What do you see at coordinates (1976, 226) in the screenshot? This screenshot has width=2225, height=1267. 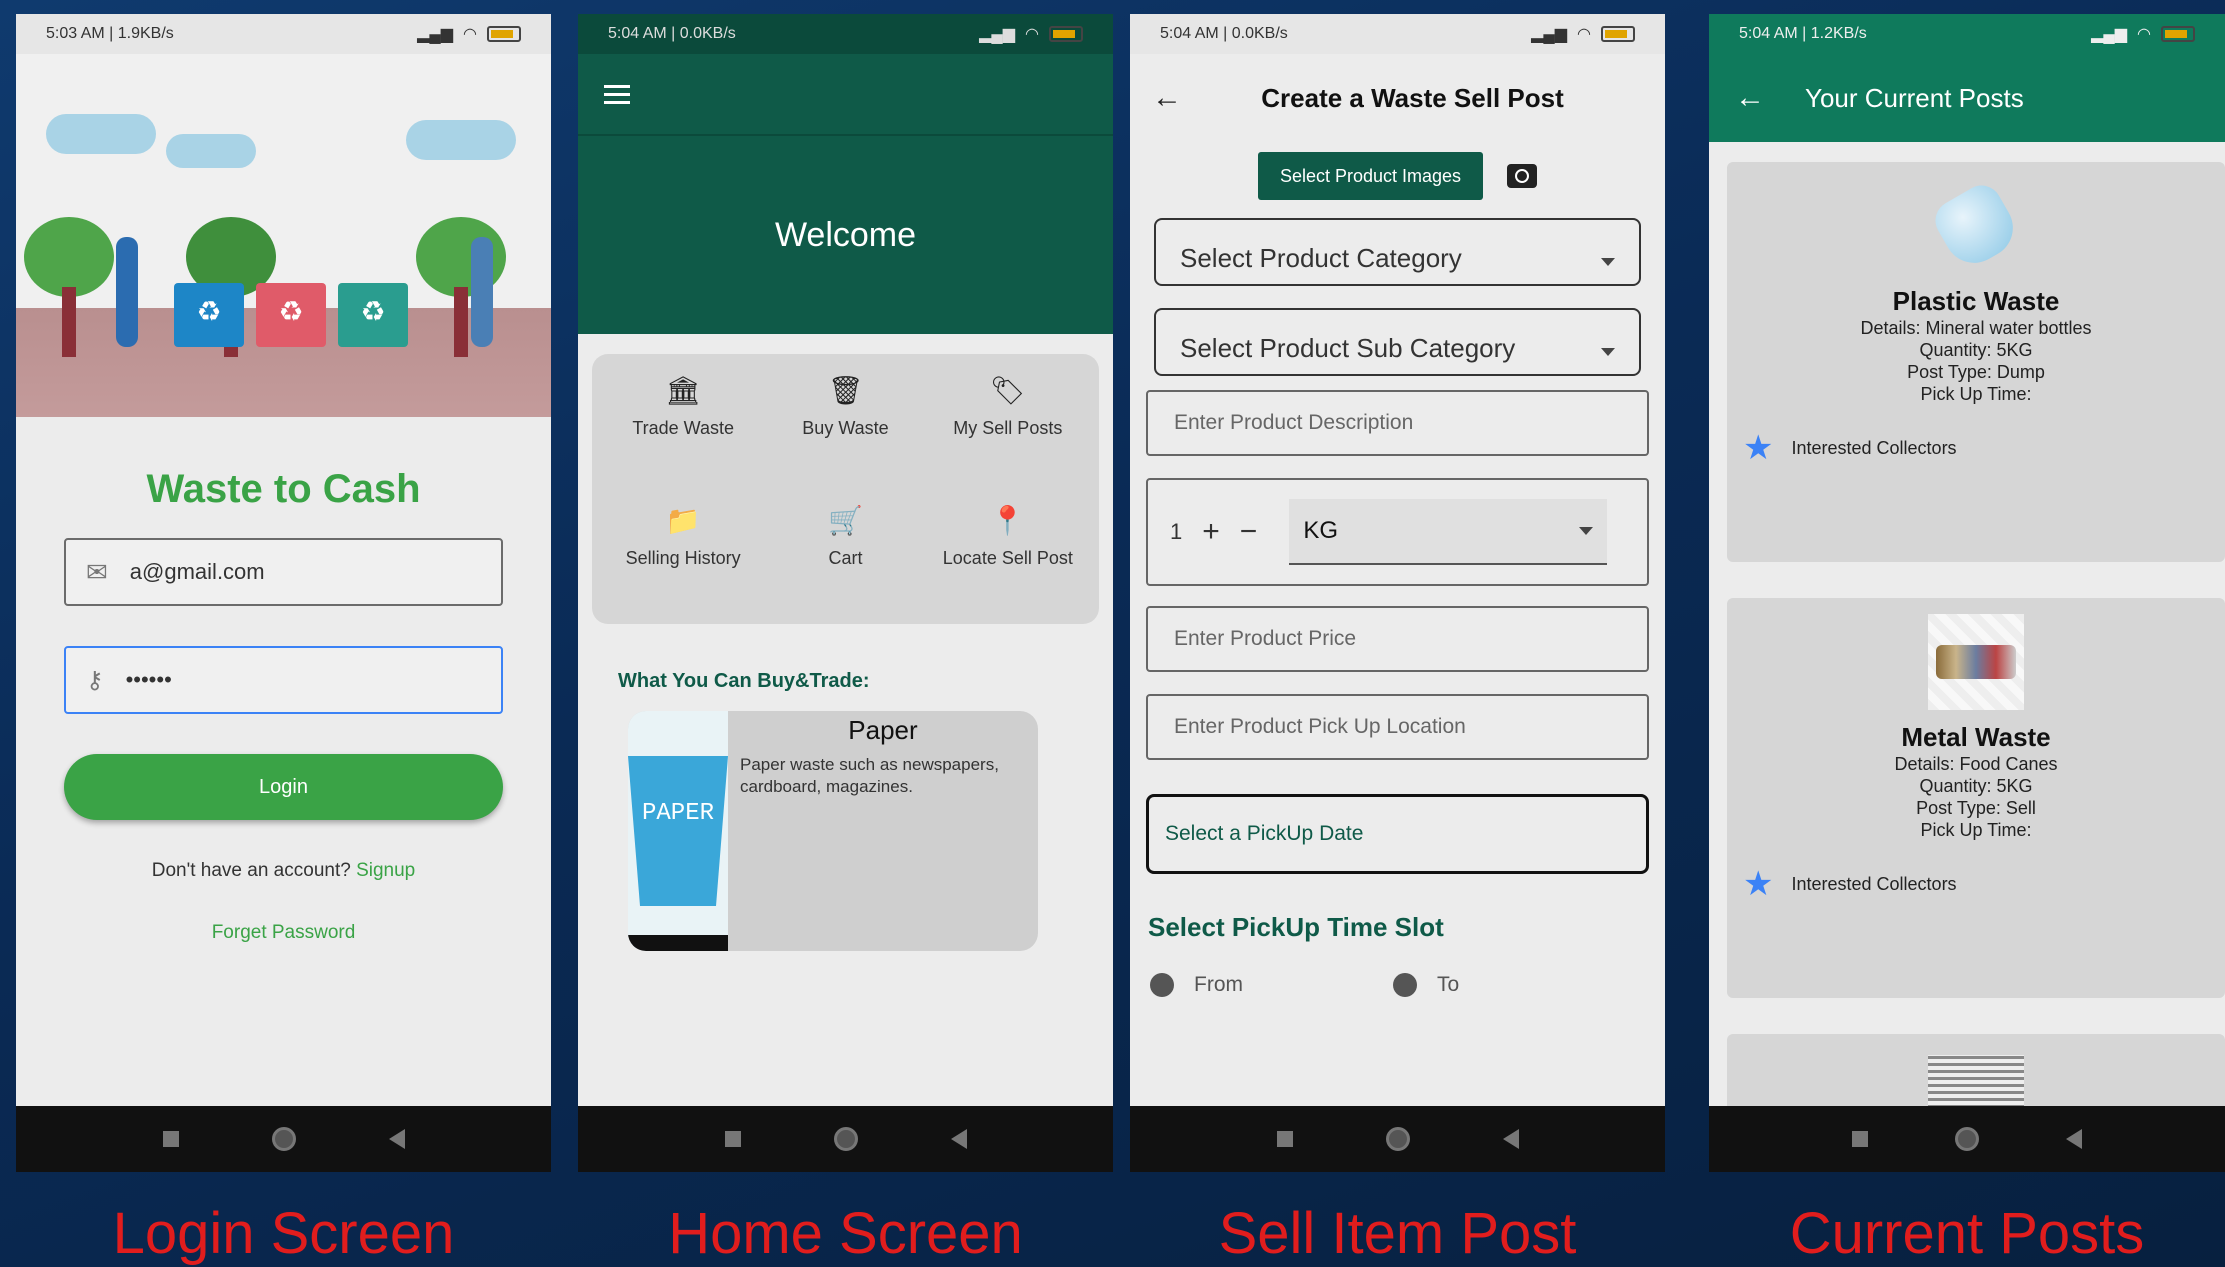 I see `plastic-bottles-image` at bounding box center [1976, 226].